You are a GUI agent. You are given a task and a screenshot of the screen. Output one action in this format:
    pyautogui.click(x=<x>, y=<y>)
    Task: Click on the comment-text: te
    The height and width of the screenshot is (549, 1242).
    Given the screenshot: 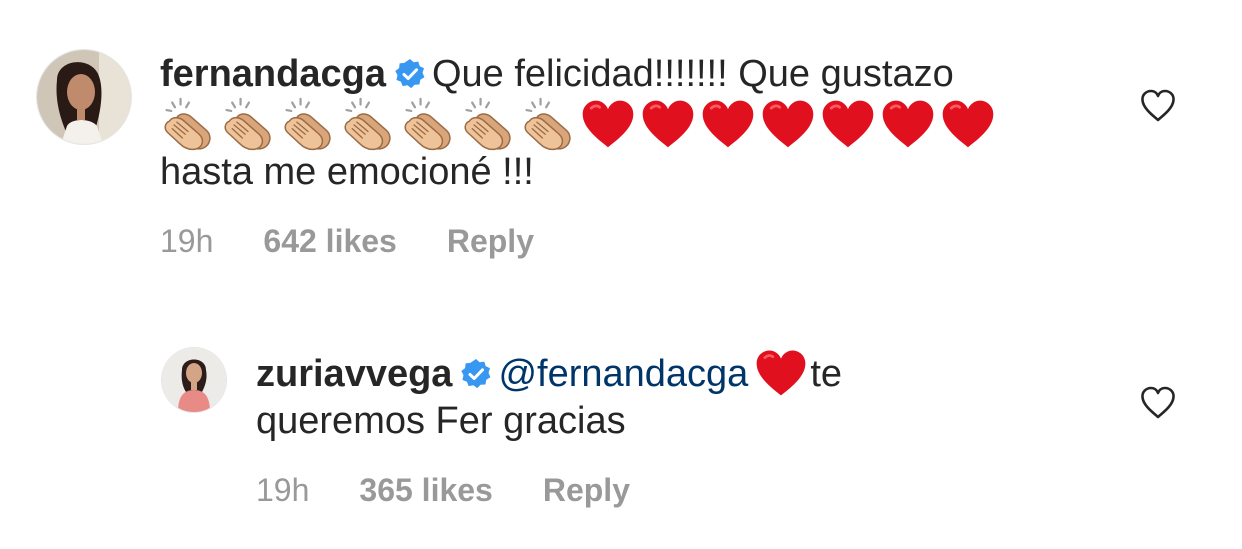 What is the action you would take?
    pyautogui.click(x=826, y=374)
    